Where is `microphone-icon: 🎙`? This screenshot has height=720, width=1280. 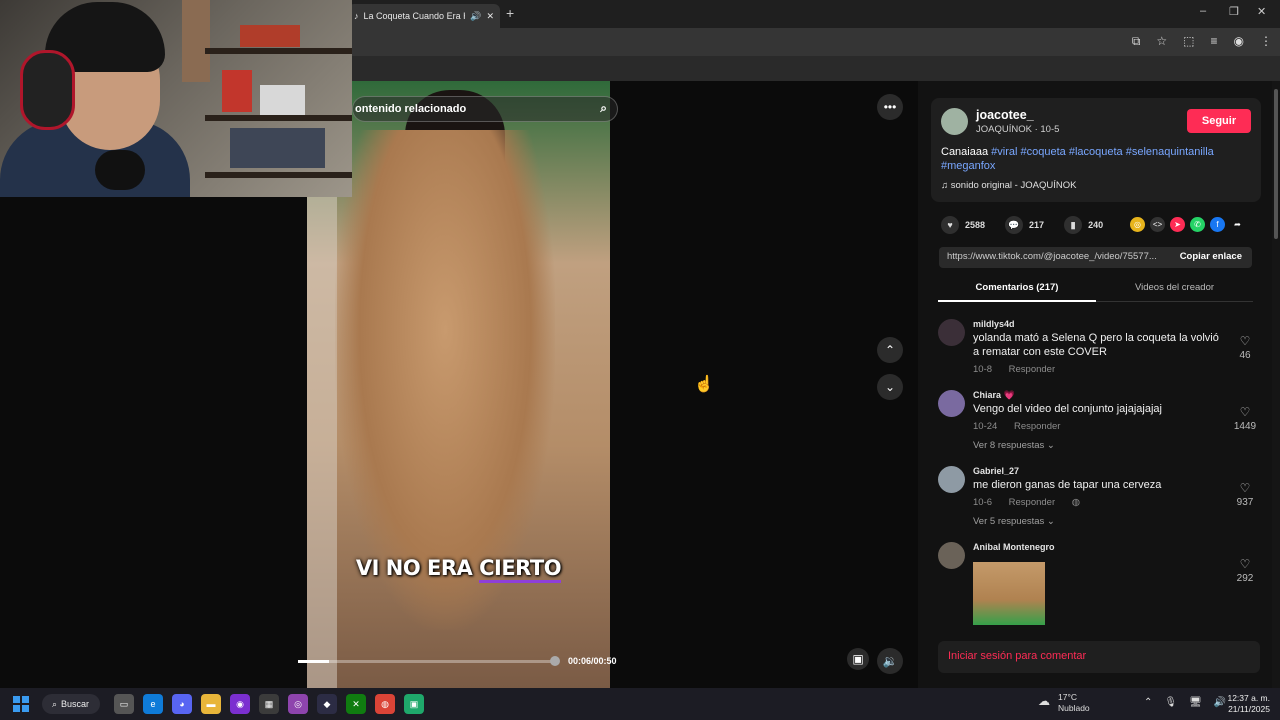 microphone-icon: 🎙 is located at coordinates (1170, 702).